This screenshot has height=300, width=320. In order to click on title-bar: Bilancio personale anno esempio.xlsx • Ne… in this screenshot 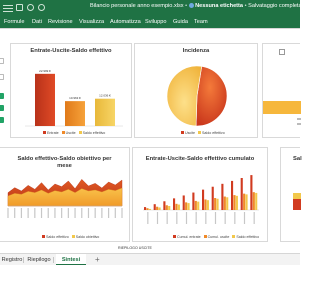, I will do `click(153, 8)`.